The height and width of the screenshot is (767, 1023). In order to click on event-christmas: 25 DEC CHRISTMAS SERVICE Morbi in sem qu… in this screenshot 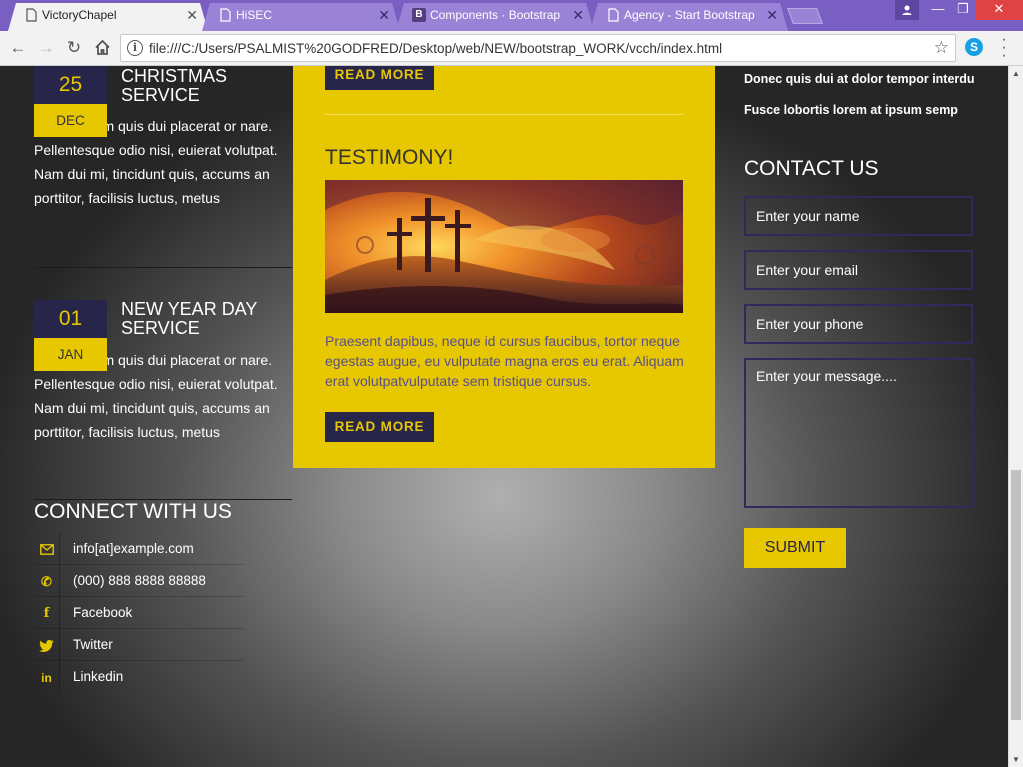, I will do `click(163, 138)`.